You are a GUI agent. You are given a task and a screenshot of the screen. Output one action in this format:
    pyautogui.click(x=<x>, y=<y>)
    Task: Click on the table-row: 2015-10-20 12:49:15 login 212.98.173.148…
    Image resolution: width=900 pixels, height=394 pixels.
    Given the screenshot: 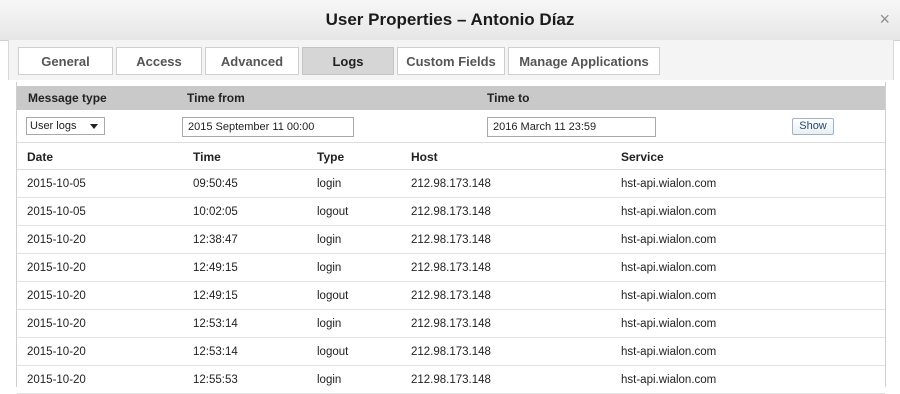 What is the action you would take?
    pyautogui.click(x=451, y=268)
    